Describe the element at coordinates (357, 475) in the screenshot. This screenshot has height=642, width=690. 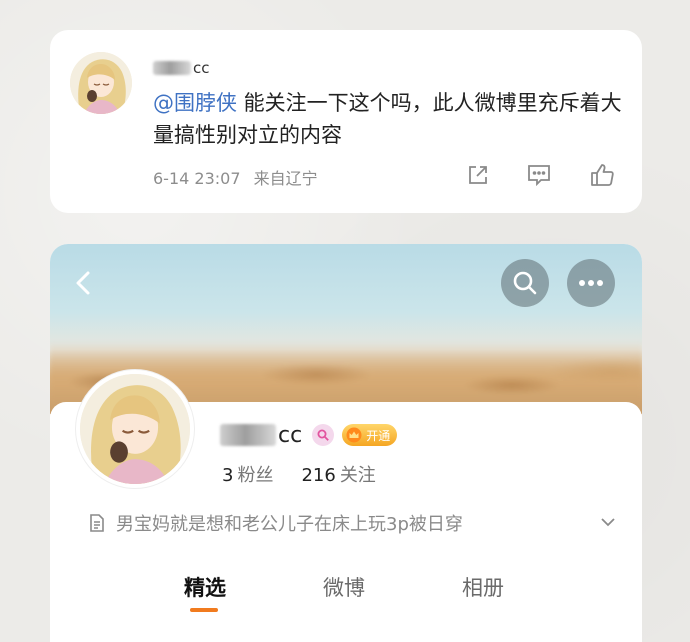
I see `following-label: 关注` at that location.